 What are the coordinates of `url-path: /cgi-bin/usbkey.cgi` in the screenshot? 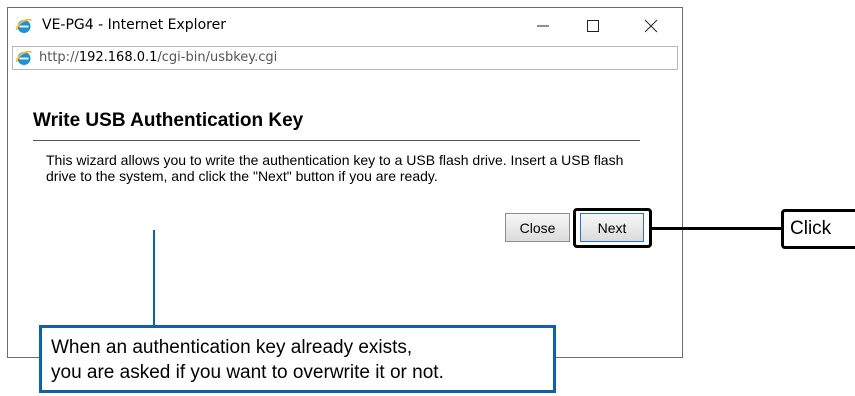 It's located at (217, 57).